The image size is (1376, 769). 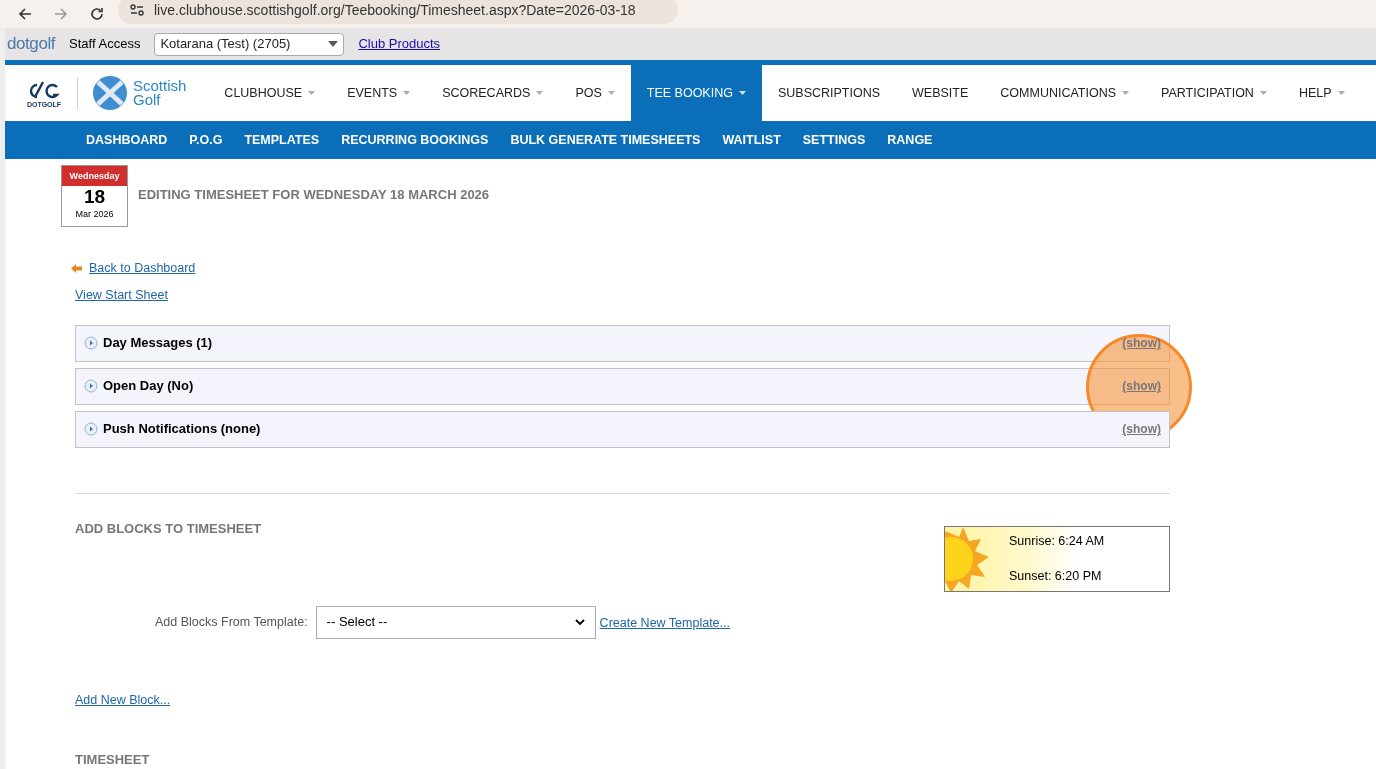 What do you see at coordinates (1214, 93) in the screenshot?
I see `nav-tab: PARTICIPATION` at bounding box center [1214, 93].